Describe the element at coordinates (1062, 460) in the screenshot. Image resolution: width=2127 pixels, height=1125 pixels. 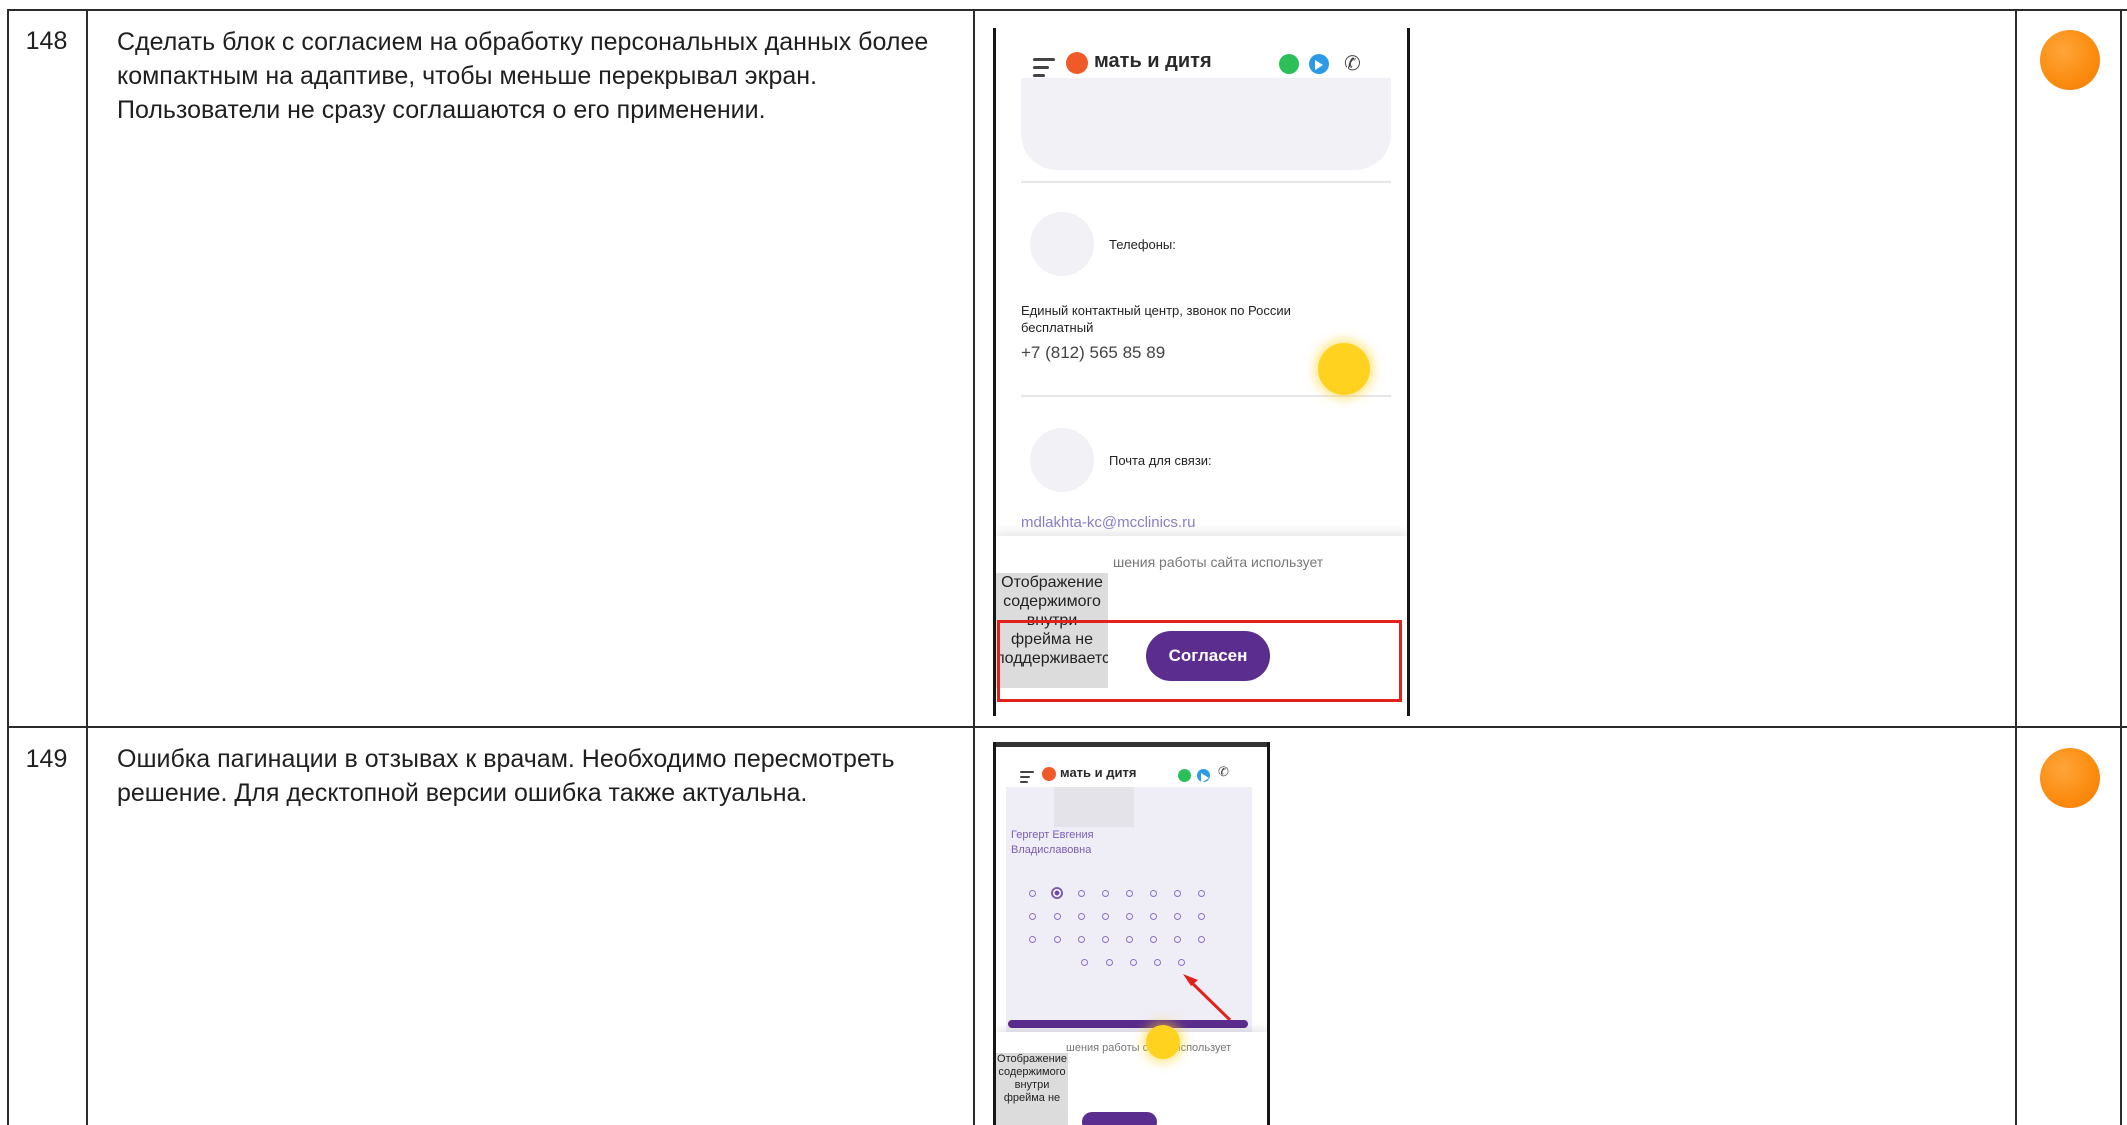
I see `email-section-icon` at that location.